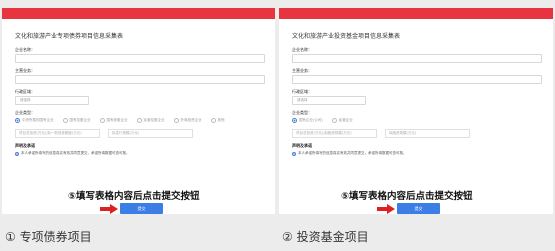  Describe the element at coordinates (427, 133) in the screenshot. I see `financing-scale-input: 拟融资规模(万元)` at that location.